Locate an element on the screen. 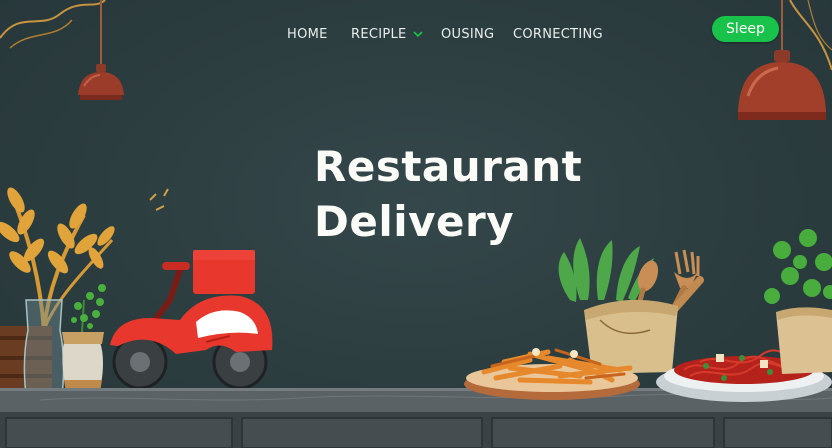  nav-item-recipe: RECIPLE is located at coordinates (387, 34).